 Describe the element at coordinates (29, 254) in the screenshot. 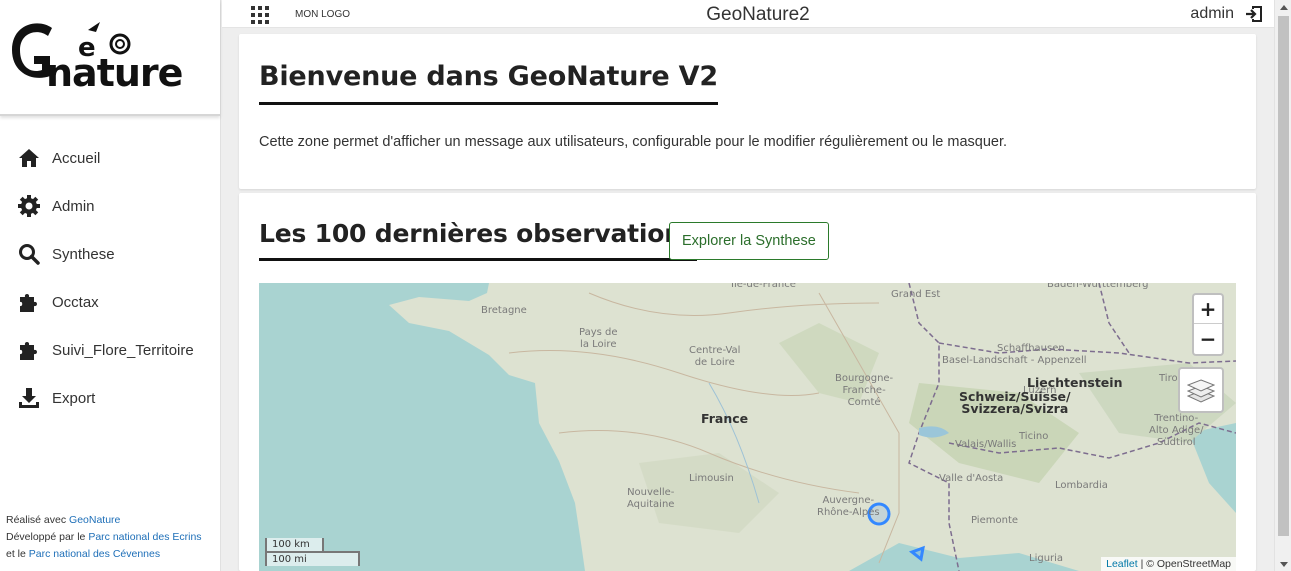

I see `search-icon` at that location.